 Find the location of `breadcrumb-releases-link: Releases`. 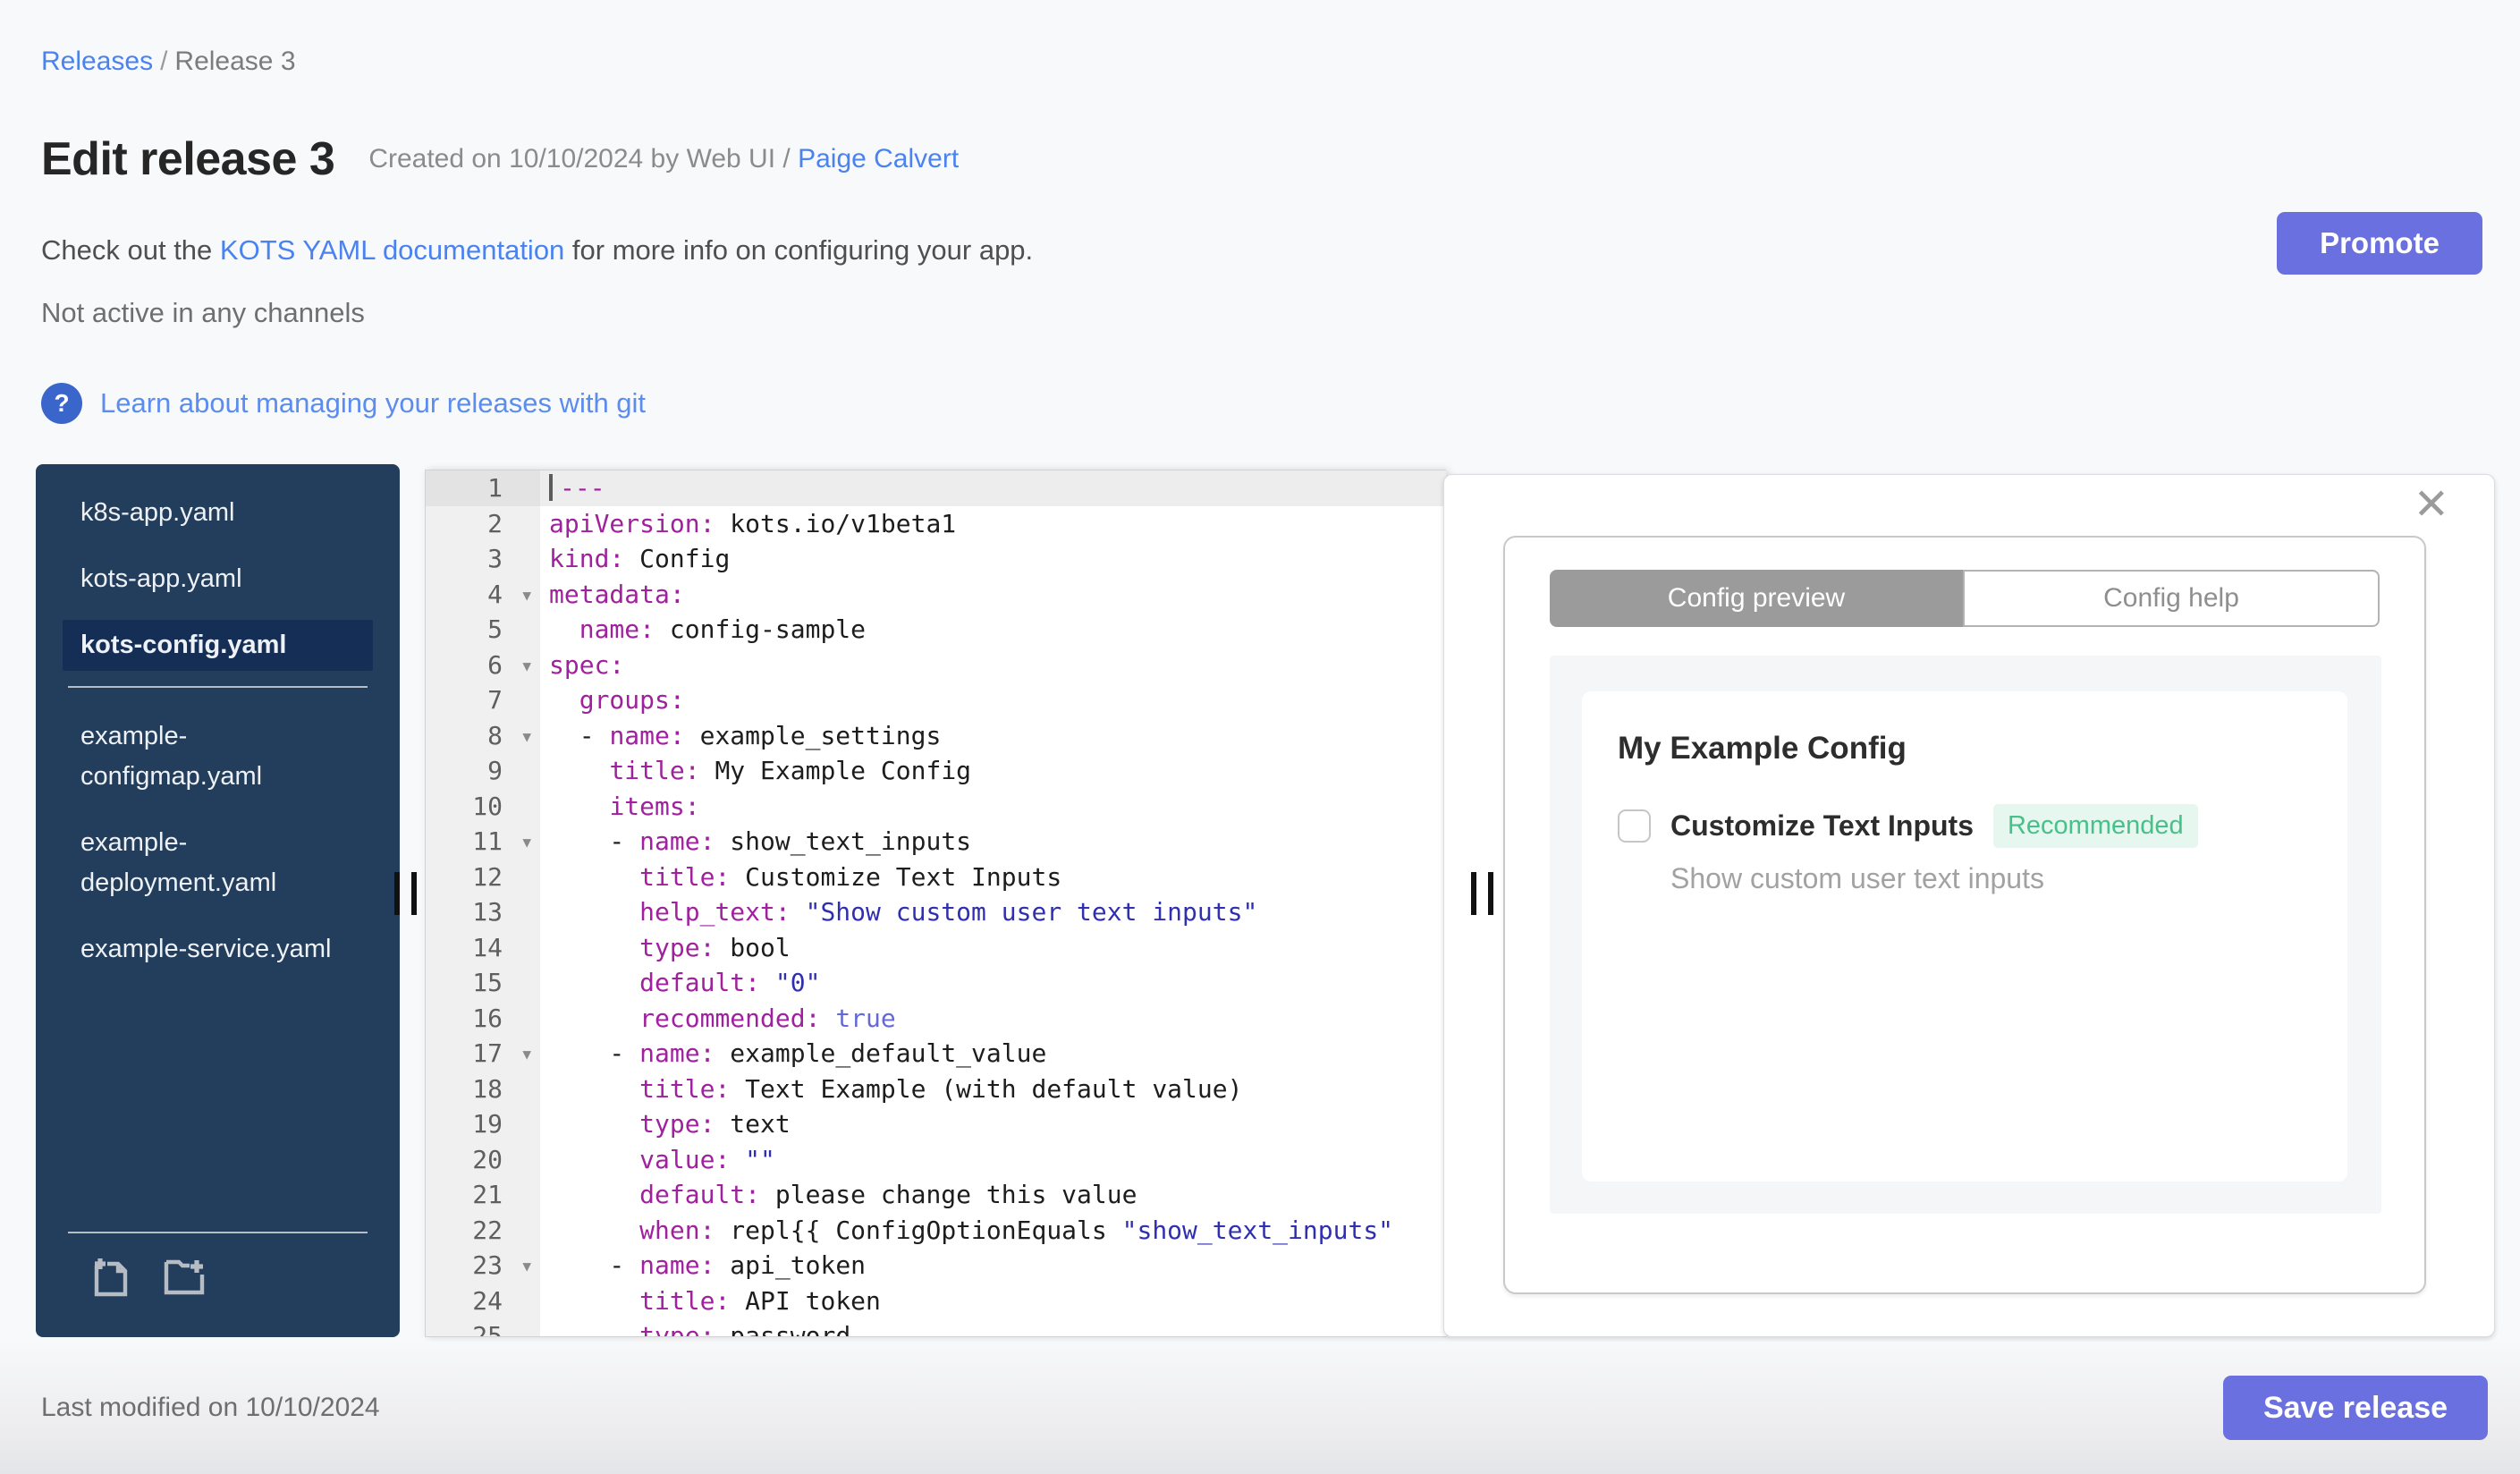

breadcrumb-releases-link: Releases is located at coordinates (97, 61).